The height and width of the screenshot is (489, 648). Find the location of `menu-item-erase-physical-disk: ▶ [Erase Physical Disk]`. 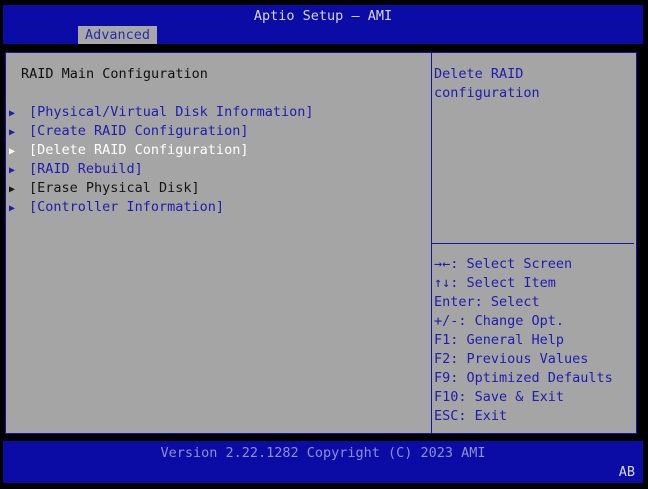

menu-item-erase-physical-disk: ▶ [Erase Physical Disk] is located at coordinates (161, 188).